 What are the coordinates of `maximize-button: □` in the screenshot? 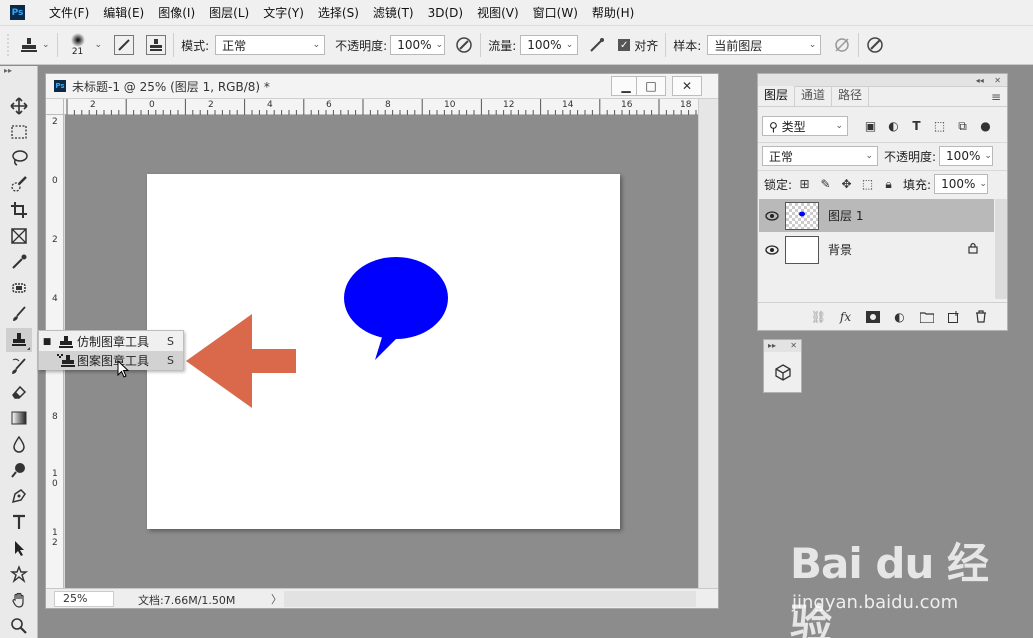 It's located at (651, 86).